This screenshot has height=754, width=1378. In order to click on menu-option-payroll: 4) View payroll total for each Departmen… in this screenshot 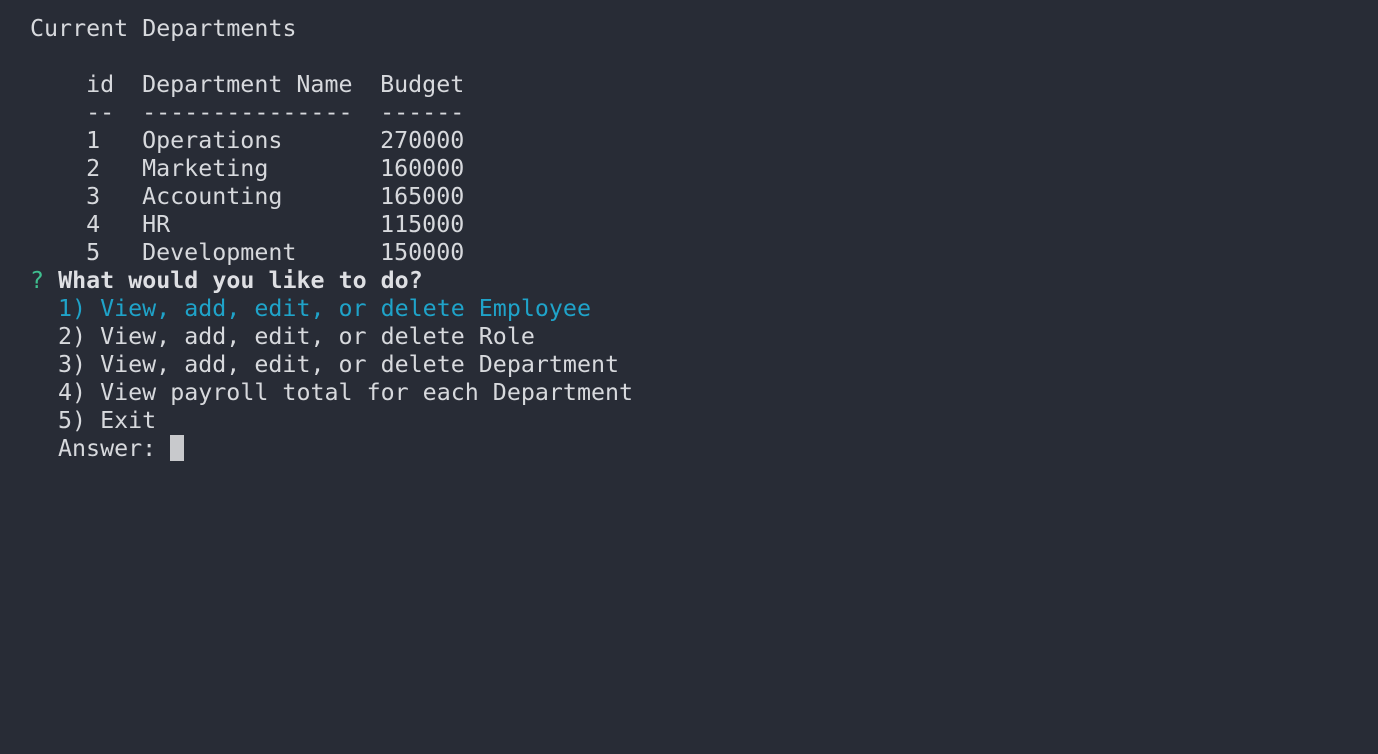, I will do `click(695, 393)`.